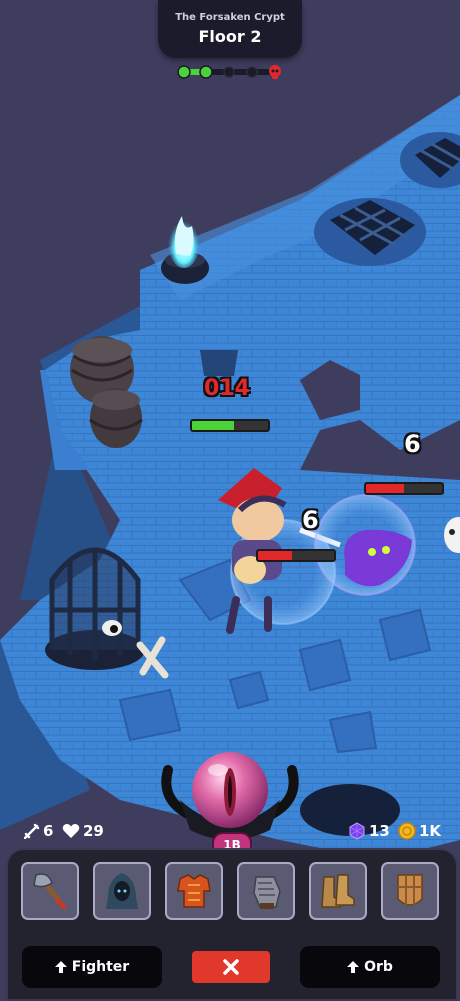 This screenshot has width=460, height=1001. I want to click on damage-number: 014, so click(227, 388).